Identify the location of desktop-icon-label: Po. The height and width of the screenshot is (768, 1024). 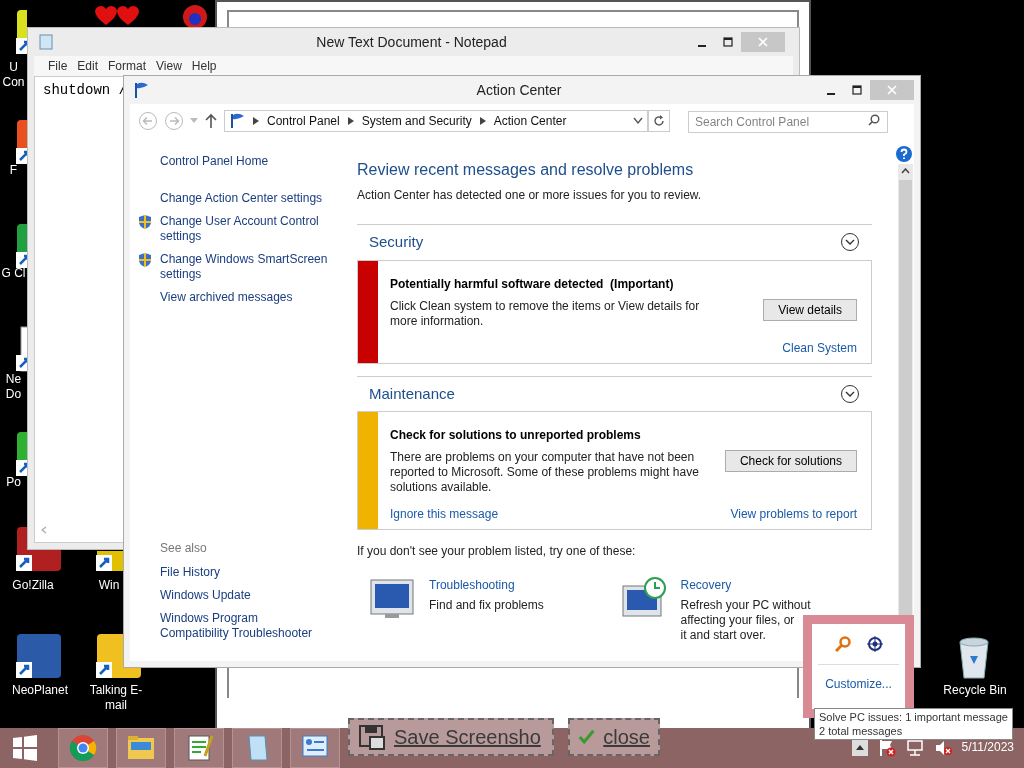
(13, 482).